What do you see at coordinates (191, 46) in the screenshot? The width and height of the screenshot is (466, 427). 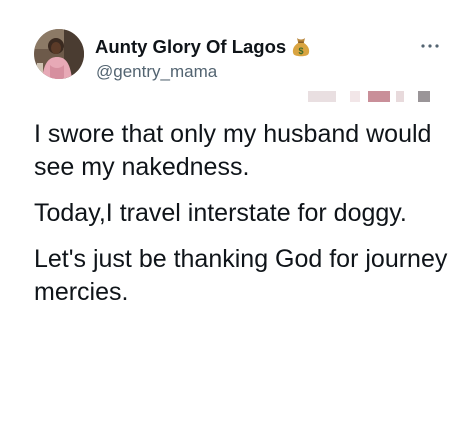 I see `display-name-text: Aunty Glory Of Lagos` at bounding box center [191, 46].